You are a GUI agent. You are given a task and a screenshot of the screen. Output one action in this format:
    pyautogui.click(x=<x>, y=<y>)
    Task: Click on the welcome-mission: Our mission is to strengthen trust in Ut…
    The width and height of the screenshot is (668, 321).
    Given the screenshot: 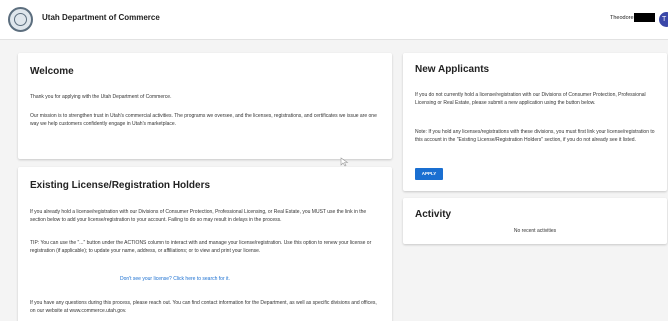 What is the action you would take?
    pyautogui.click(x=203, y=120)
    